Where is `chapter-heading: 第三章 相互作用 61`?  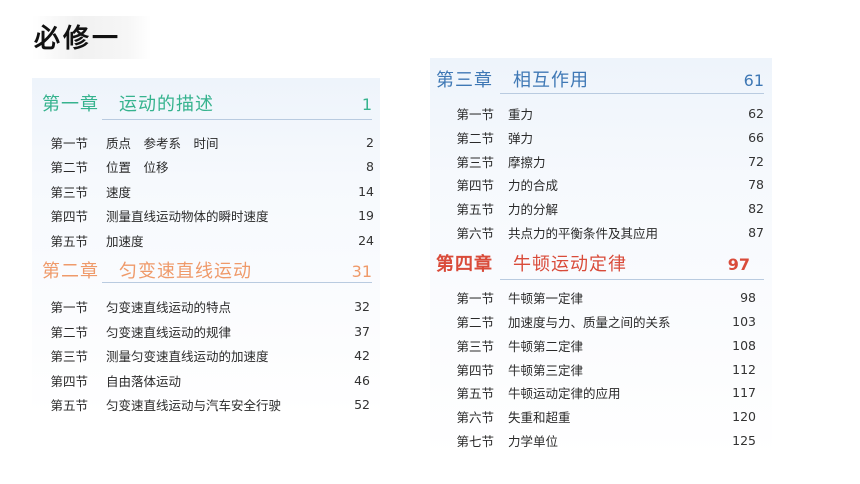
chapter-heading: 第三章 相互作用 61 is located at coordinates (601, 77).